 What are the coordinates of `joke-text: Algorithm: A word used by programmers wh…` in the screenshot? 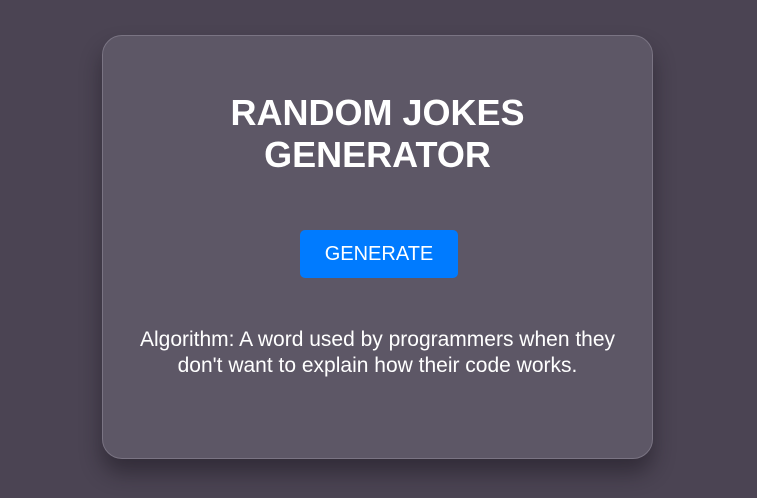 It's located at (377, 352).